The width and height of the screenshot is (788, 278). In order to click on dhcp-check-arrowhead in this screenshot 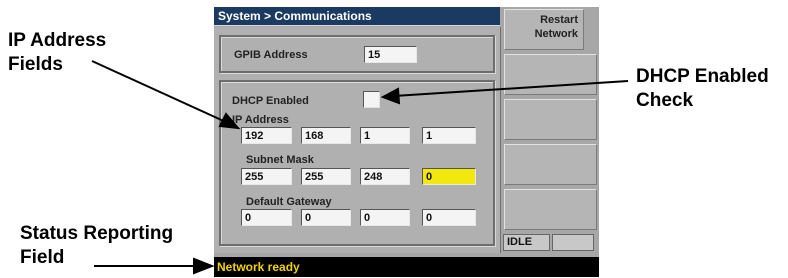, I will do `click(390, 96)`.